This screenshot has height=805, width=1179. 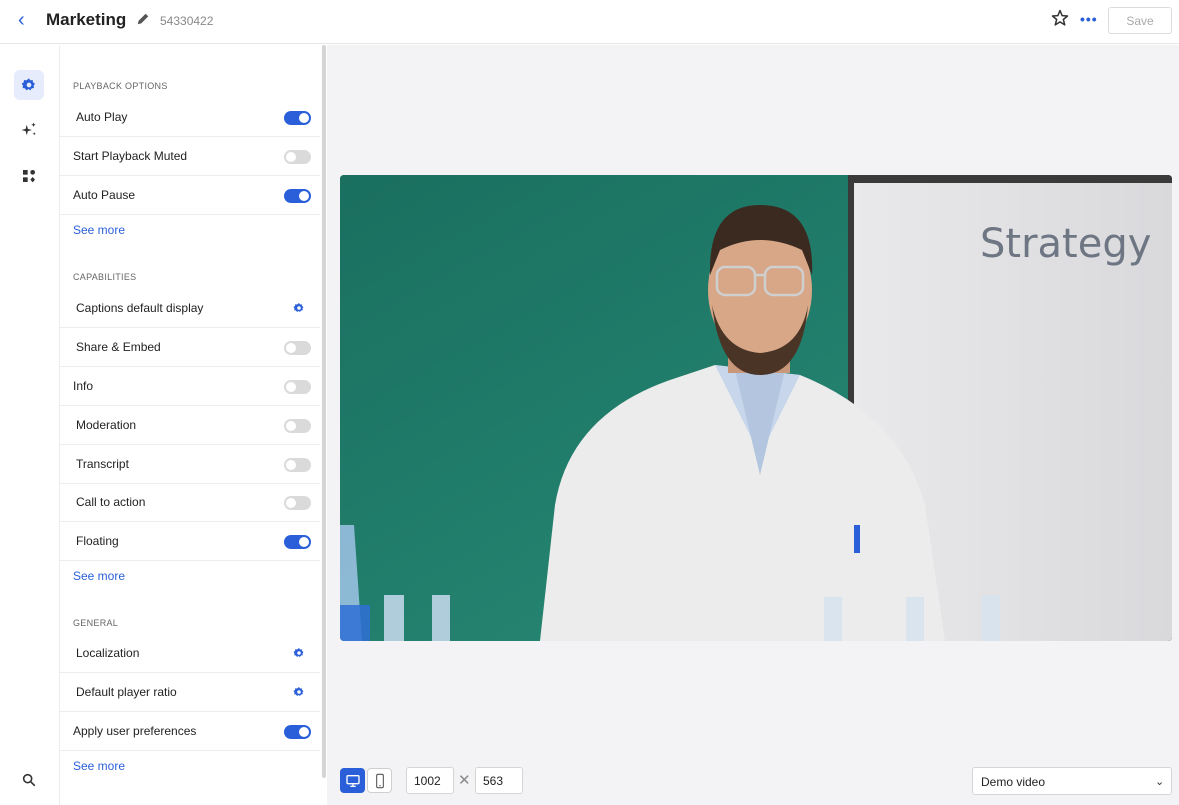 What do you see at coordinates (297, 426) in the screenshot?
I see `moderation-toggle` at bounding box center [297, 426].